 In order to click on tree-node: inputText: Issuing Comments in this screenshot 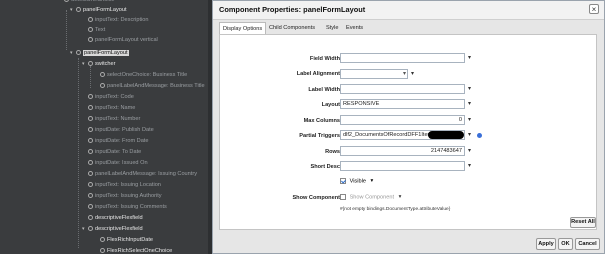, I will do `click(124, 207)`.